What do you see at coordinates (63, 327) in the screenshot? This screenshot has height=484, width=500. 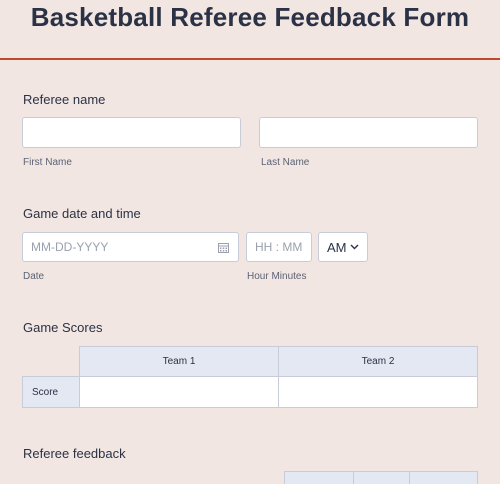 I see `game-scores-label: Game Scores` at bounding box center [63, 327].